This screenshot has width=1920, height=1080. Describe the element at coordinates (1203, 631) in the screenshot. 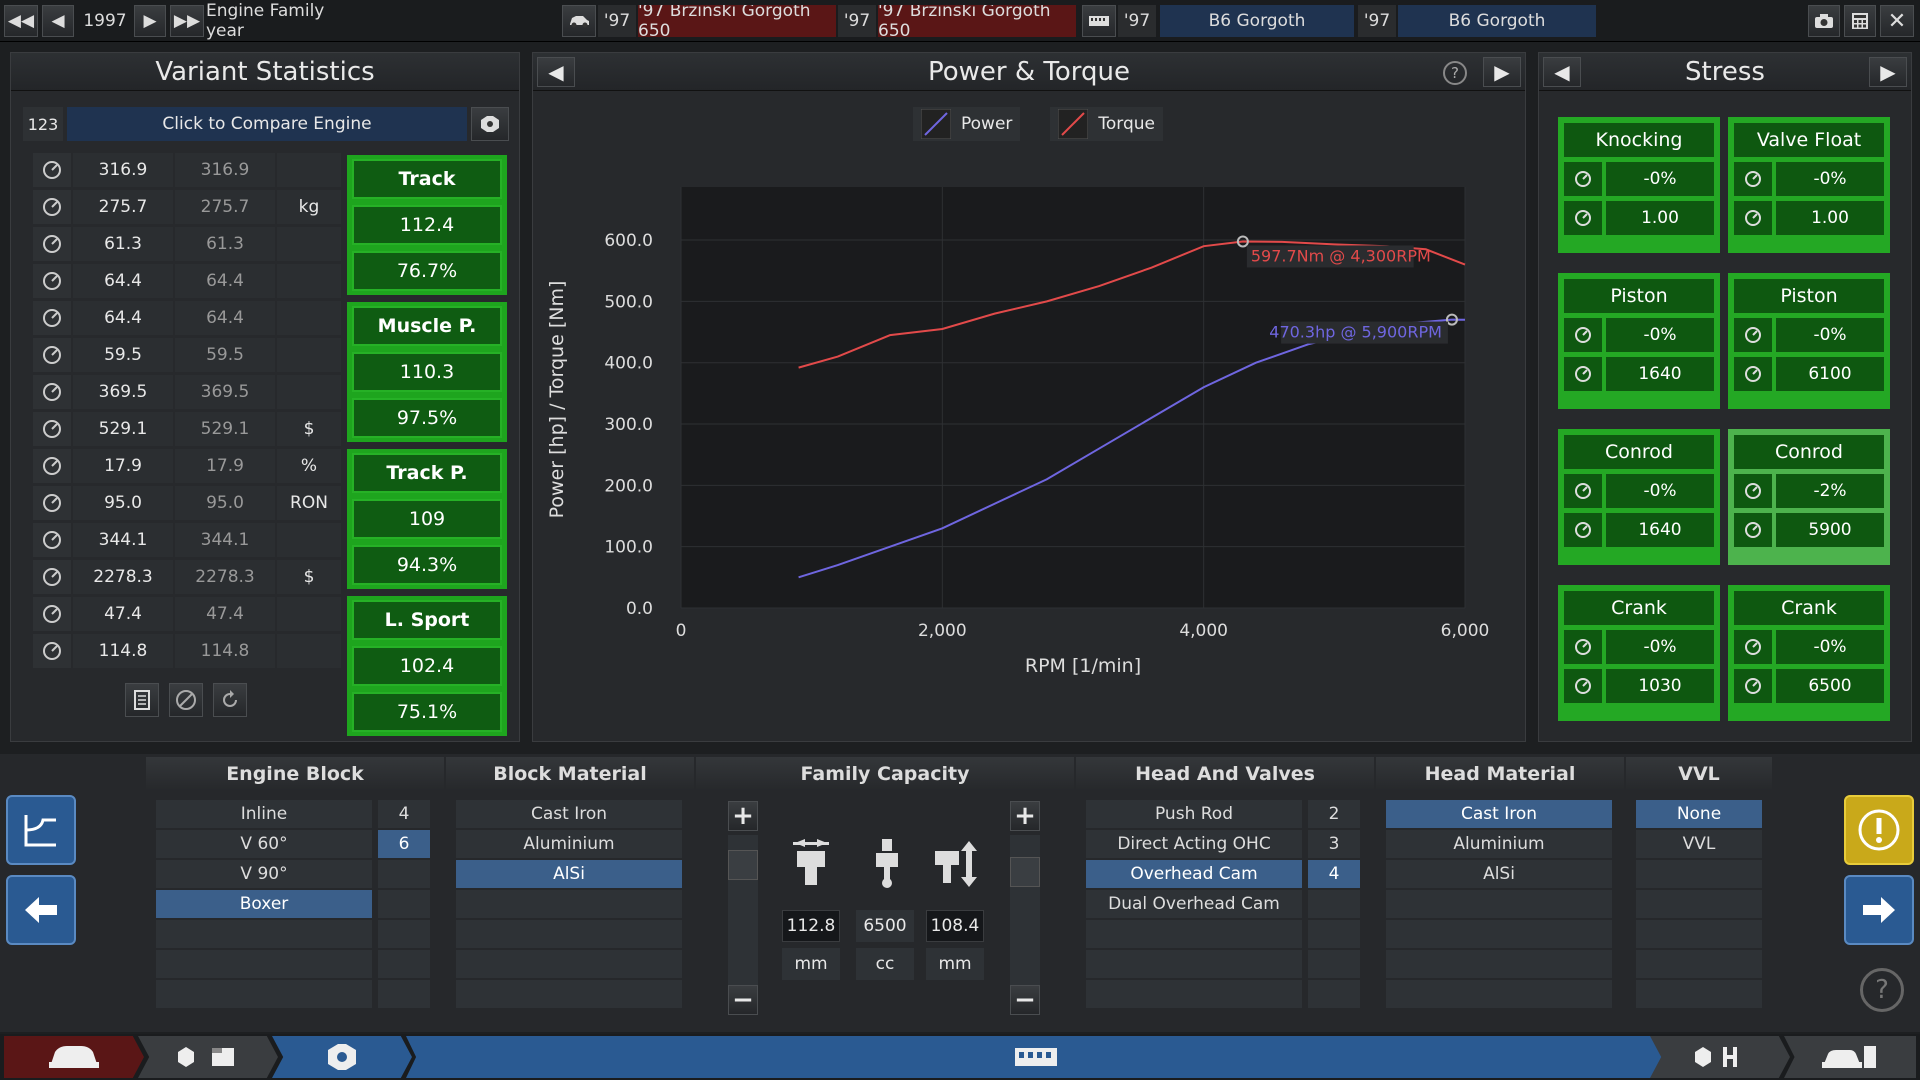

I see `x-tick-label: 4,000` at that location.